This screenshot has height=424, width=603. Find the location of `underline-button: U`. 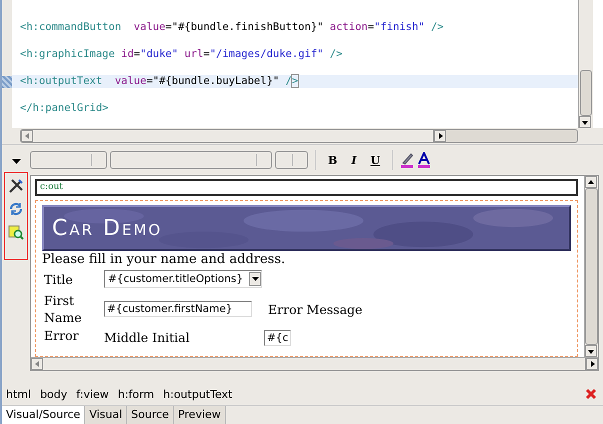

underline-button: U is located at coordinates (375, 160).